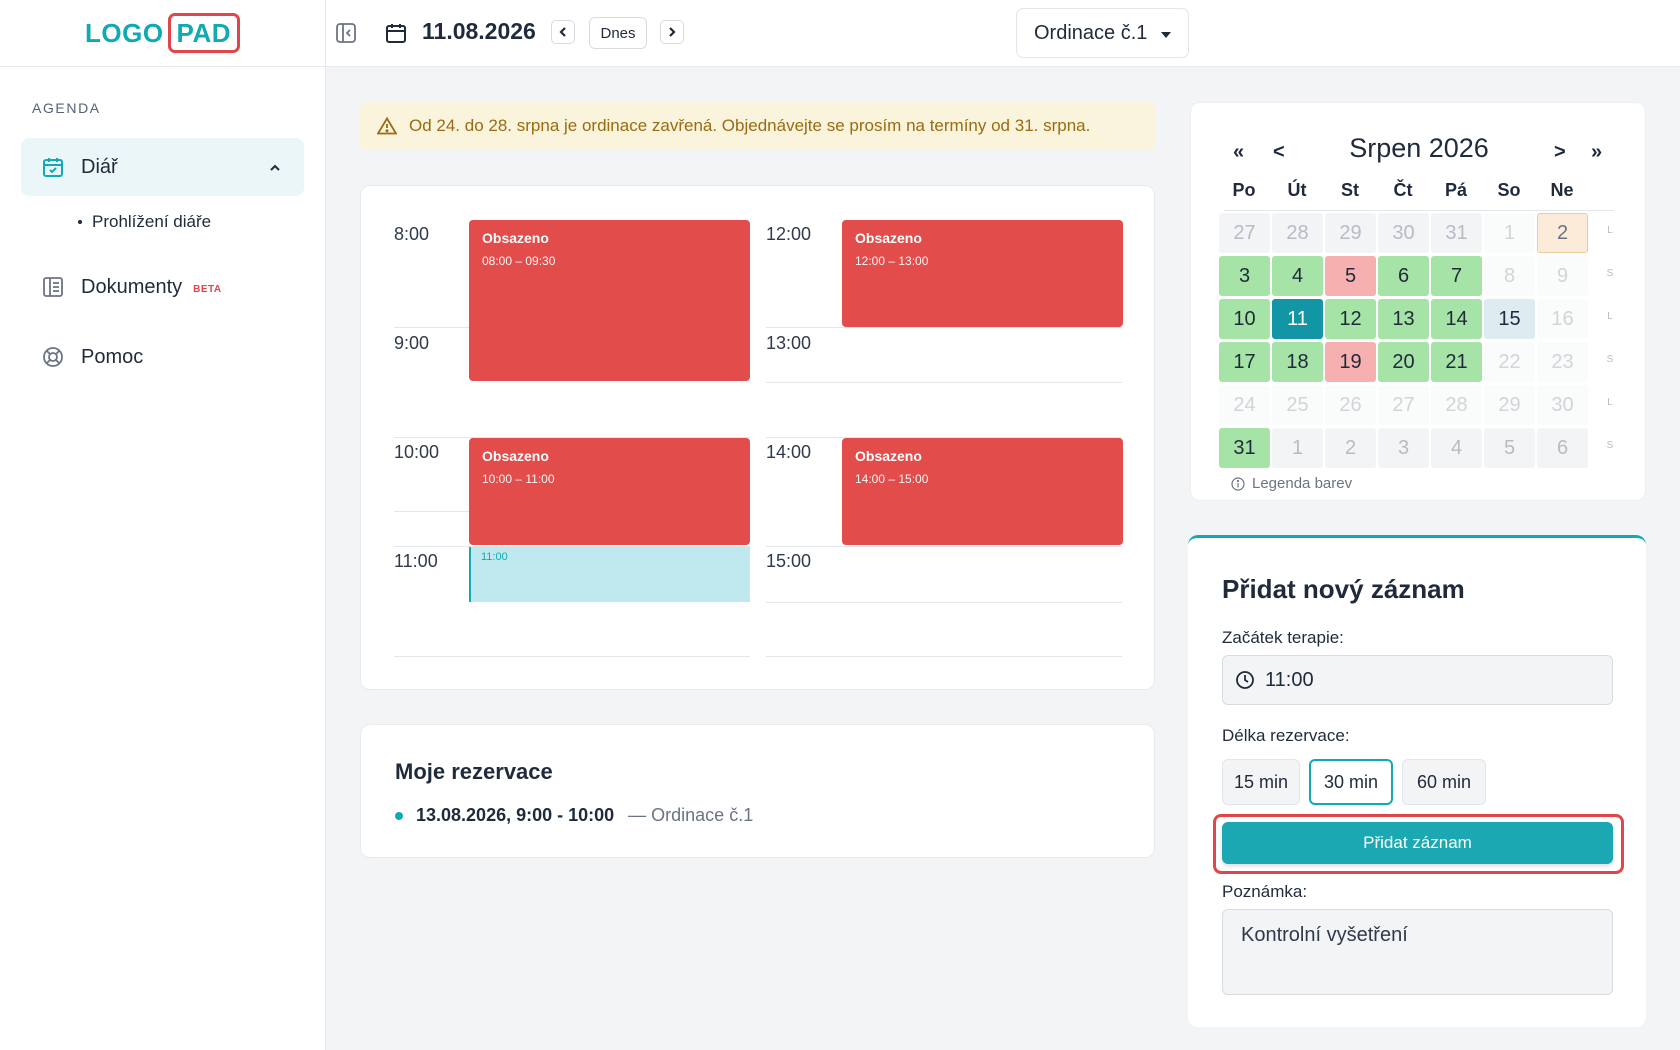 The image size is (1680, 1050). What do you see at coordinates (1509, 362) in the screenshot?
I see `calendar-day: 22` at bounding box center [1509, 362].